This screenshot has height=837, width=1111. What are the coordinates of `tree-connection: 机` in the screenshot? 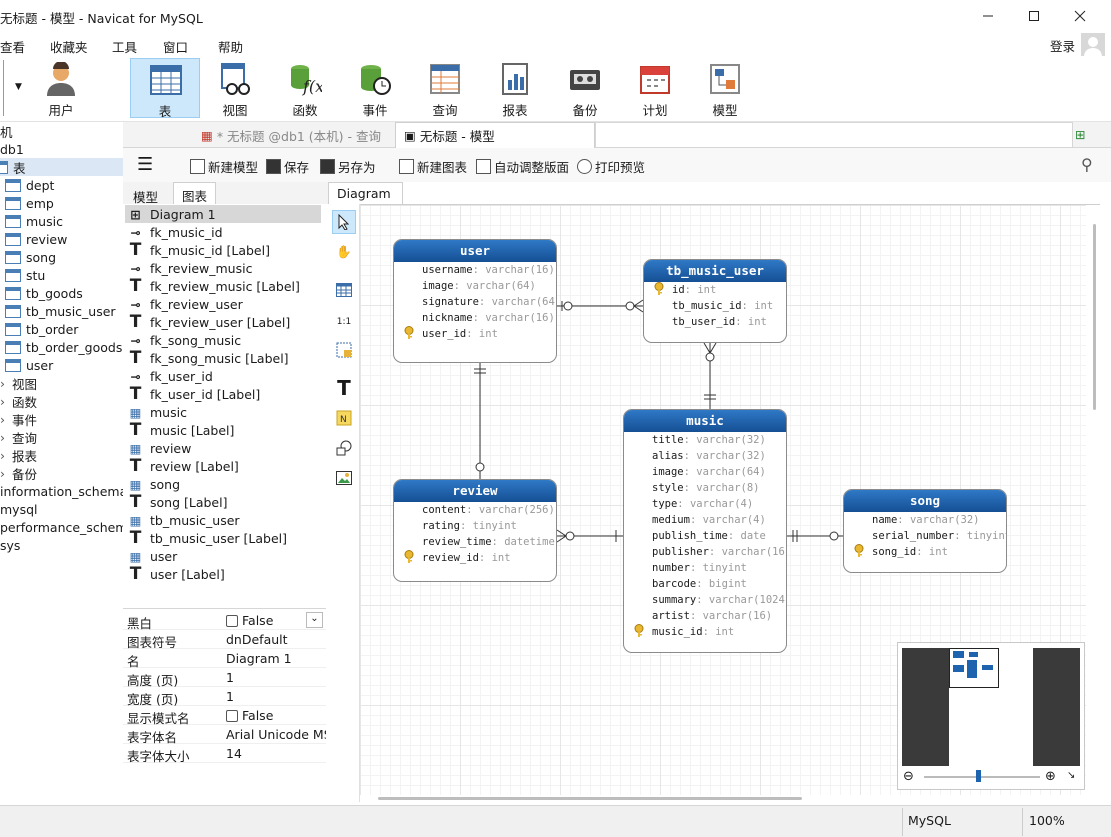 It's located at (6, 131).